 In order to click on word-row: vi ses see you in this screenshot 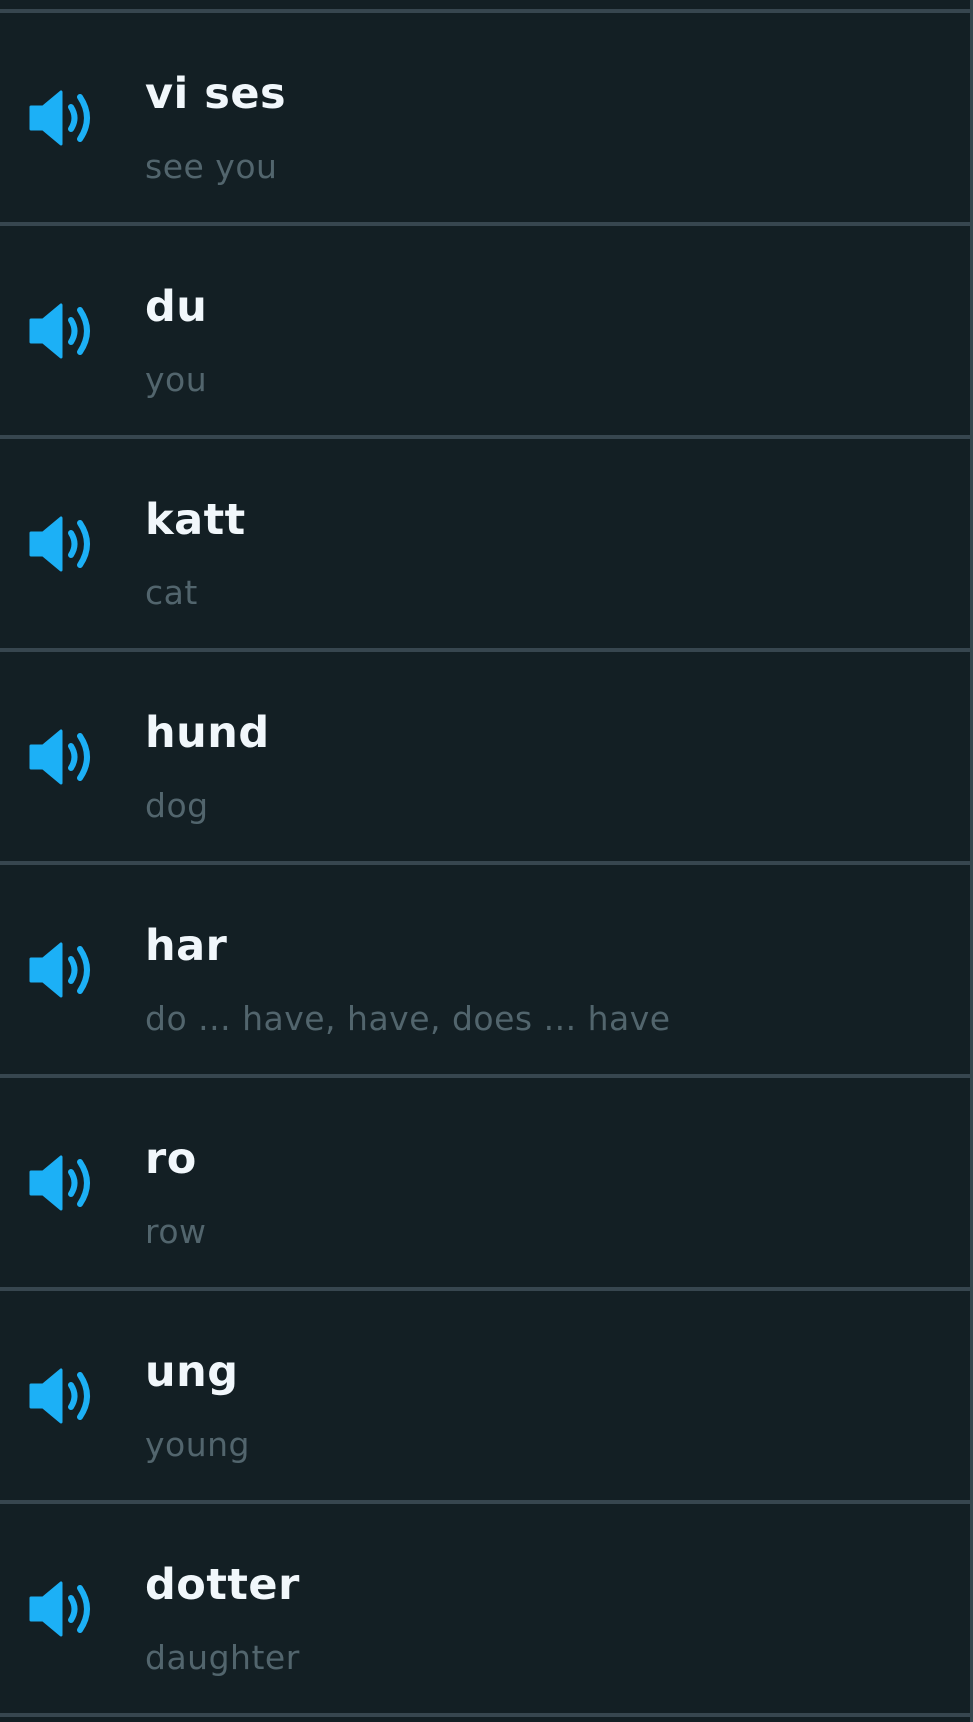, I will do `click(485, 119)`.